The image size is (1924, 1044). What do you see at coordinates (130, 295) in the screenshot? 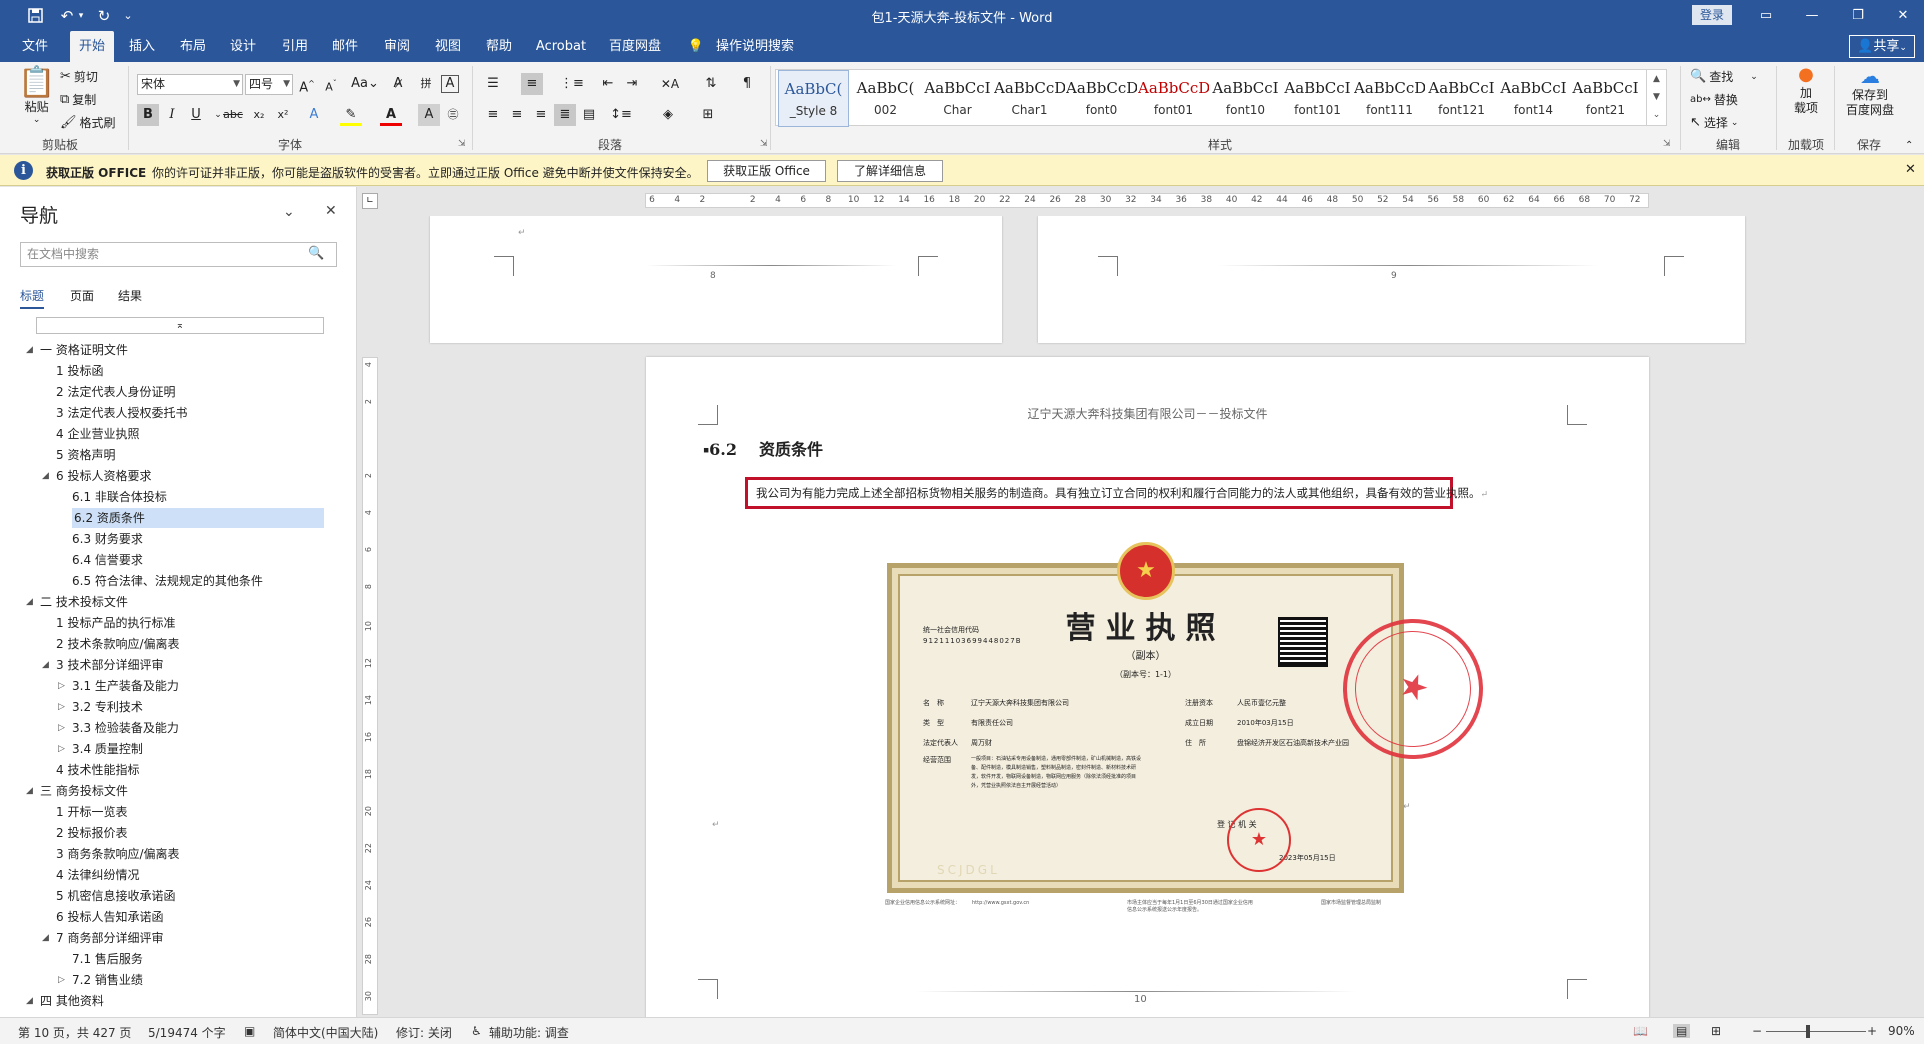
I see `nav-tab-results: 结果` at bounding box center [130, 295].